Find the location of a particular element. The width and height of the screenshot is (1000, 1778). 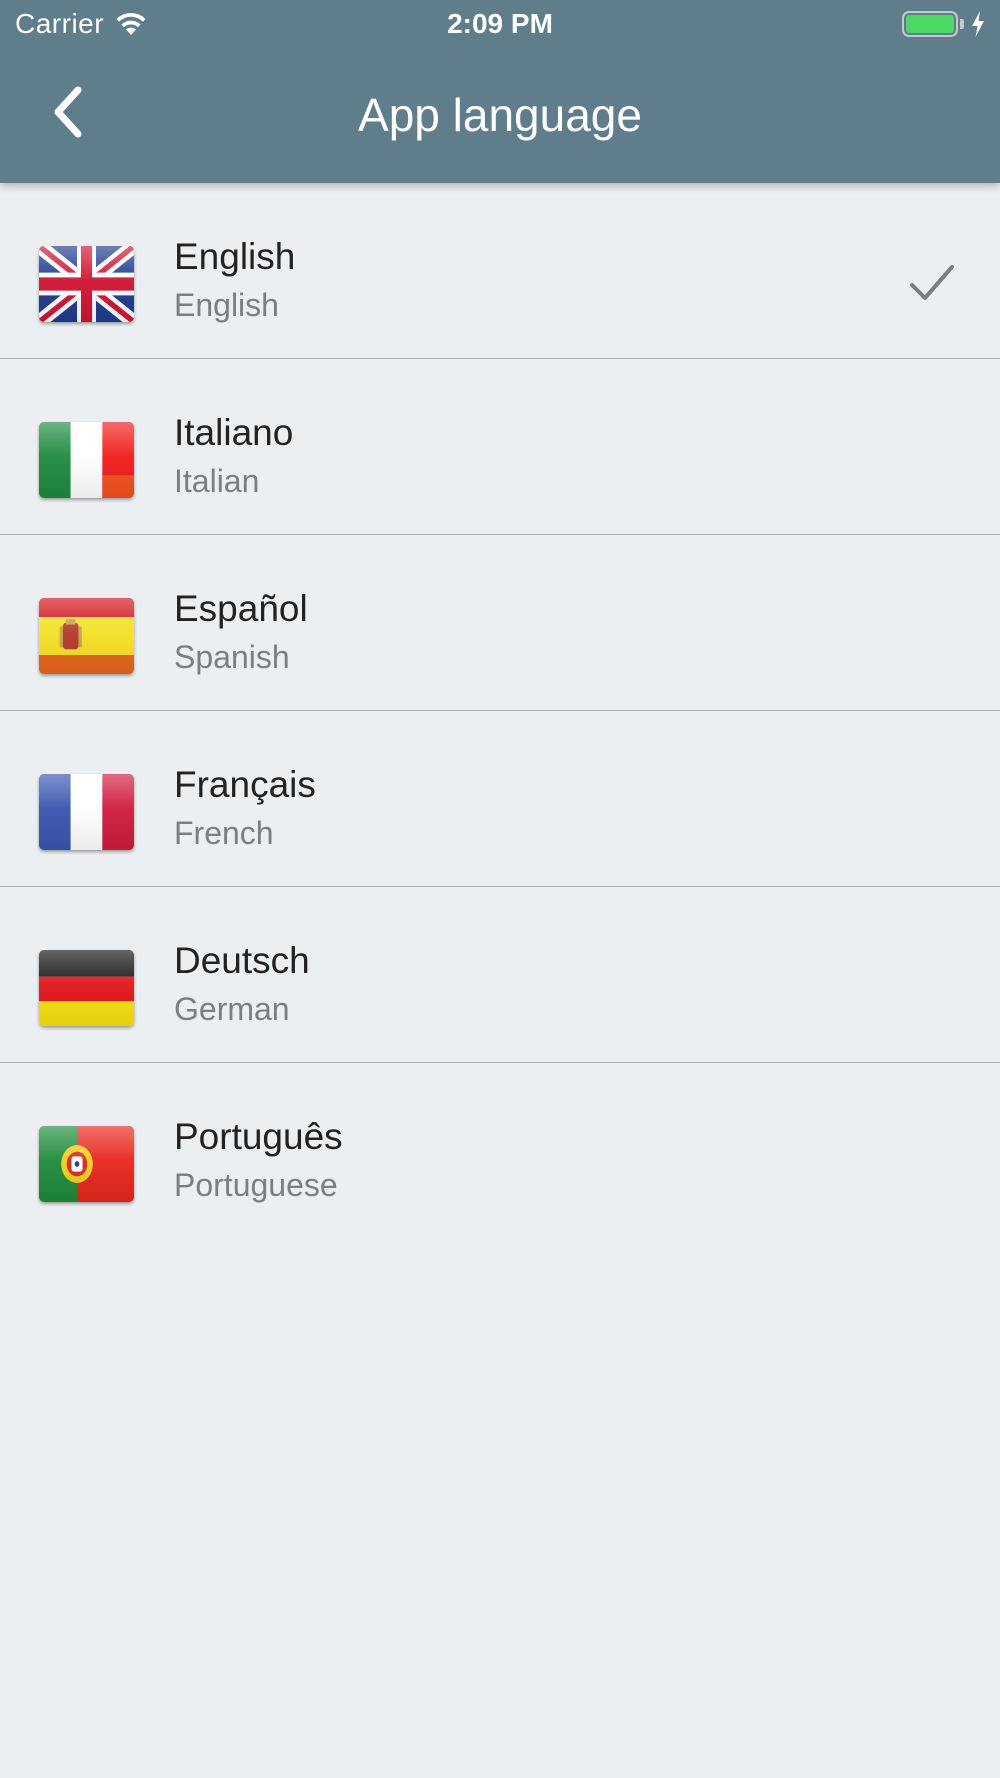

flag-italy-icon is located at coordinates (86, 460).